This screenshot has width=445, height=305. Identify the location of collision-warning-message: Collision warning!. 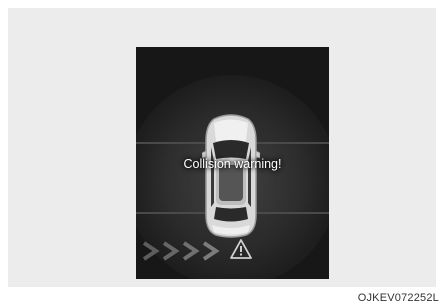
(232, 164).